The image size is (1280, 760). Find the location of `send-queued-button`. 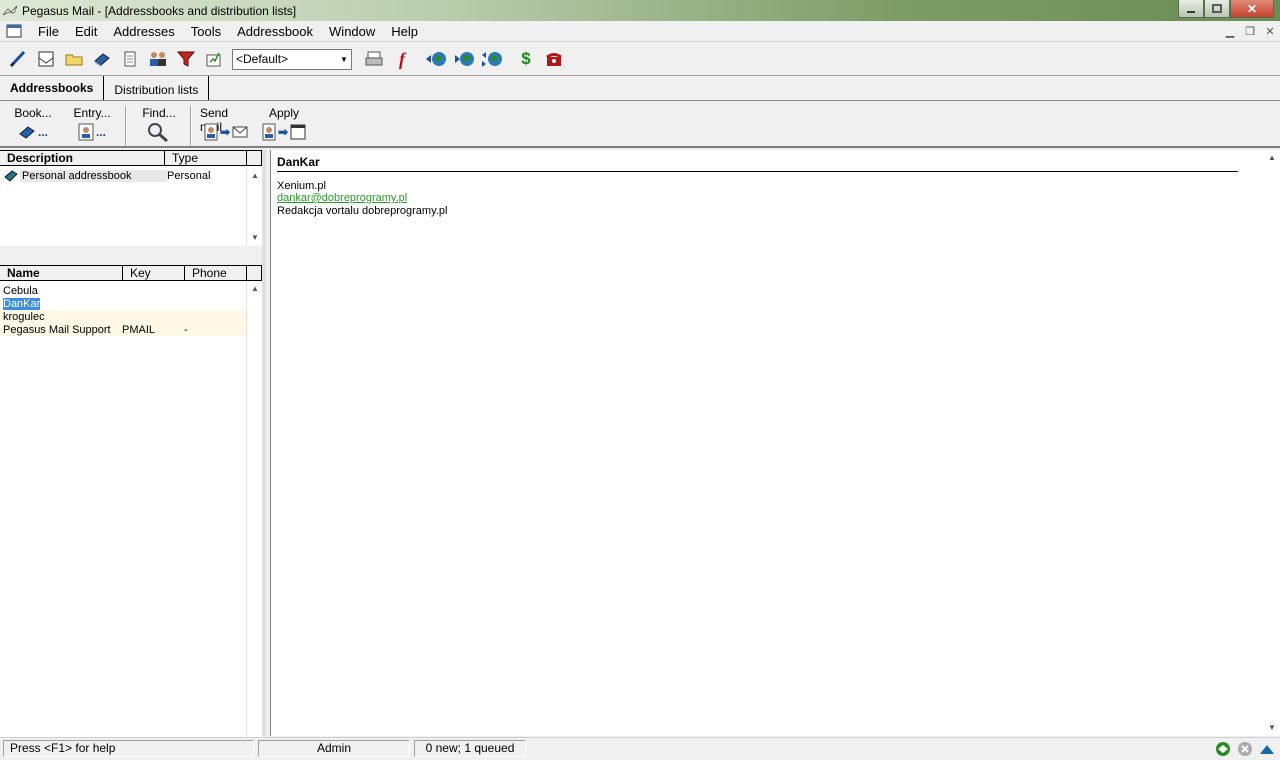

send-queued-button is located at coordinates (436, 59).